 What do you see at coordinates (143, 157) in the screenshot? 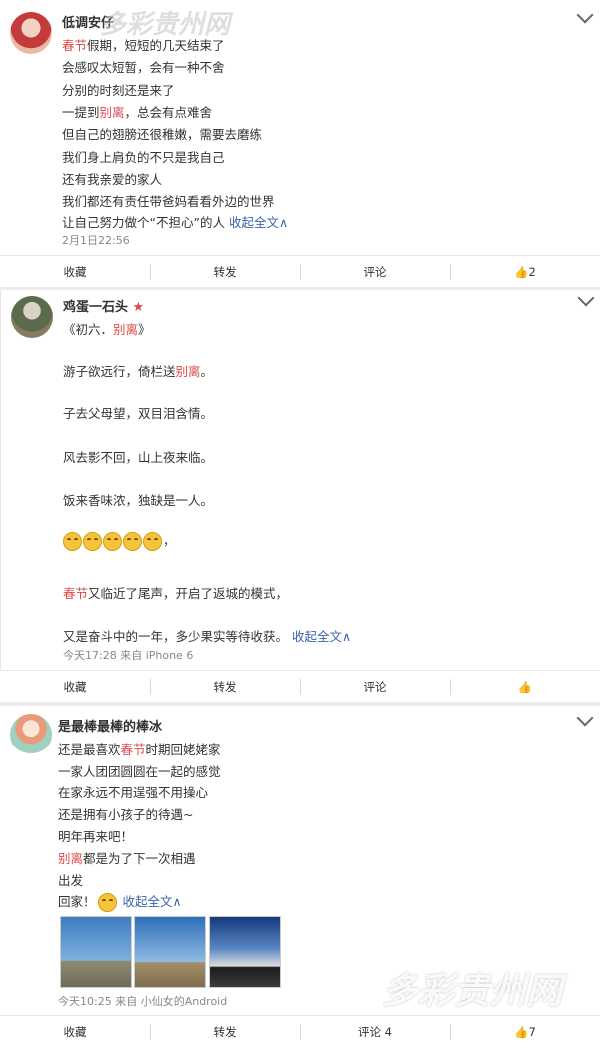
I see `post-text-line: 我们身上肩负的不只是我自己` at bounding box center [143, 157].